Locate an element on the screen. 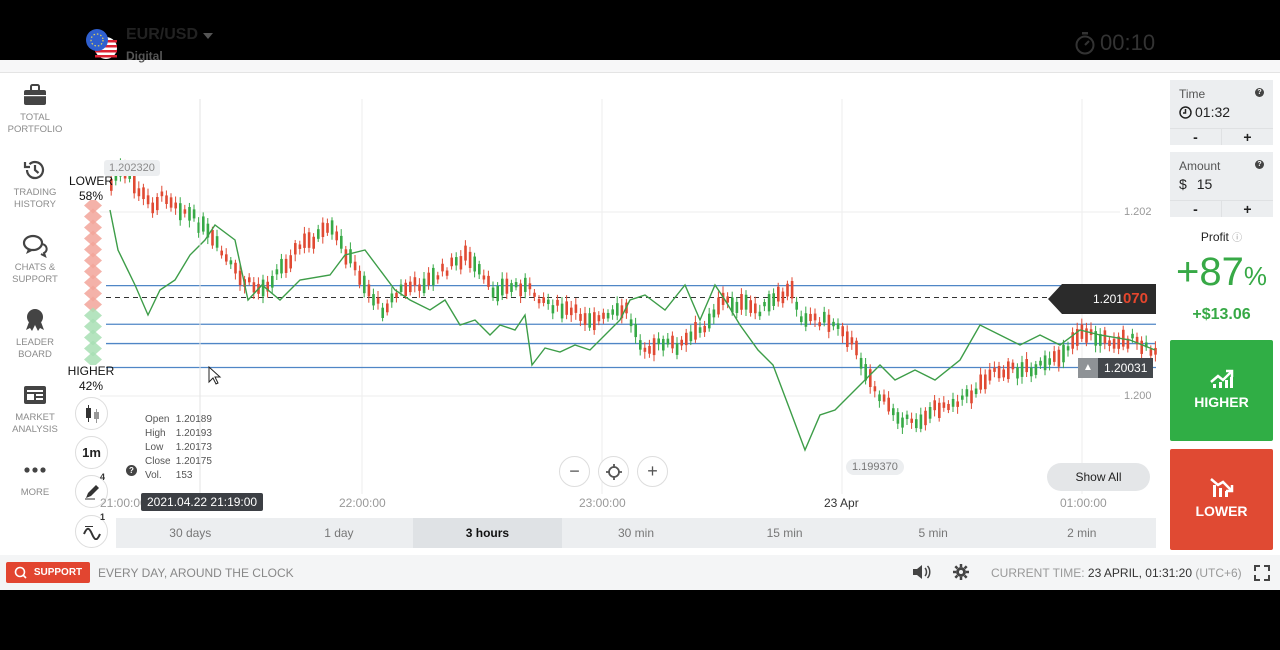 The width and height of the screenshot is (1280, 650). help-icon: ⓘ is located at coordinates (1237, 238).